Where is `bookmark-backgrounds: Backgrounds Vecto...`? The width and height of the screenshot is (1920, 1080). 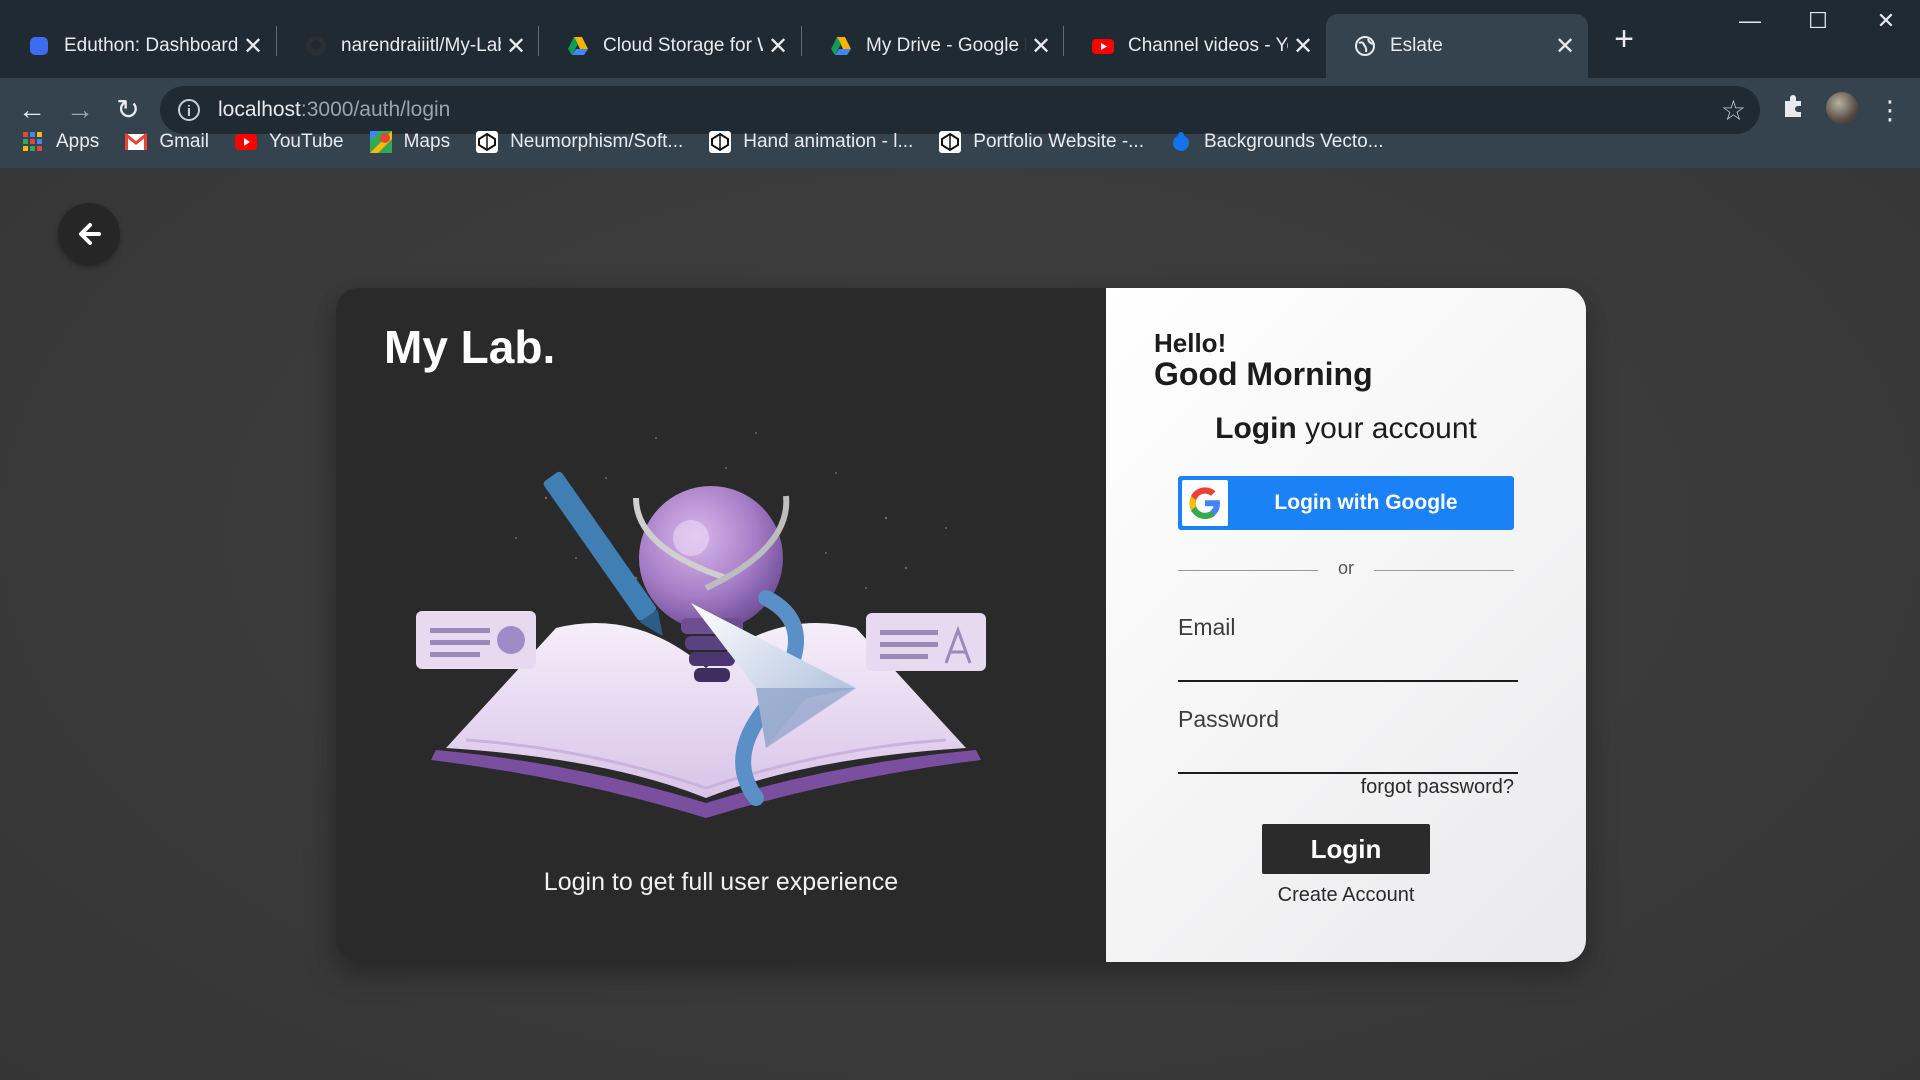
bookmark-backgrounds: Backgrounds Vecto... is located at coordinates (1277, 142).